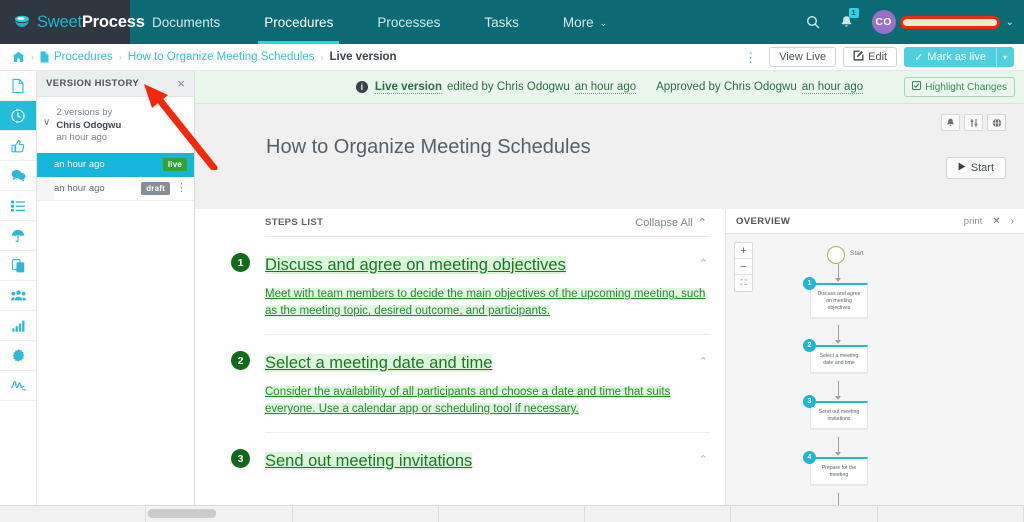  I want to click on sliders-icon, so click(973, 122).